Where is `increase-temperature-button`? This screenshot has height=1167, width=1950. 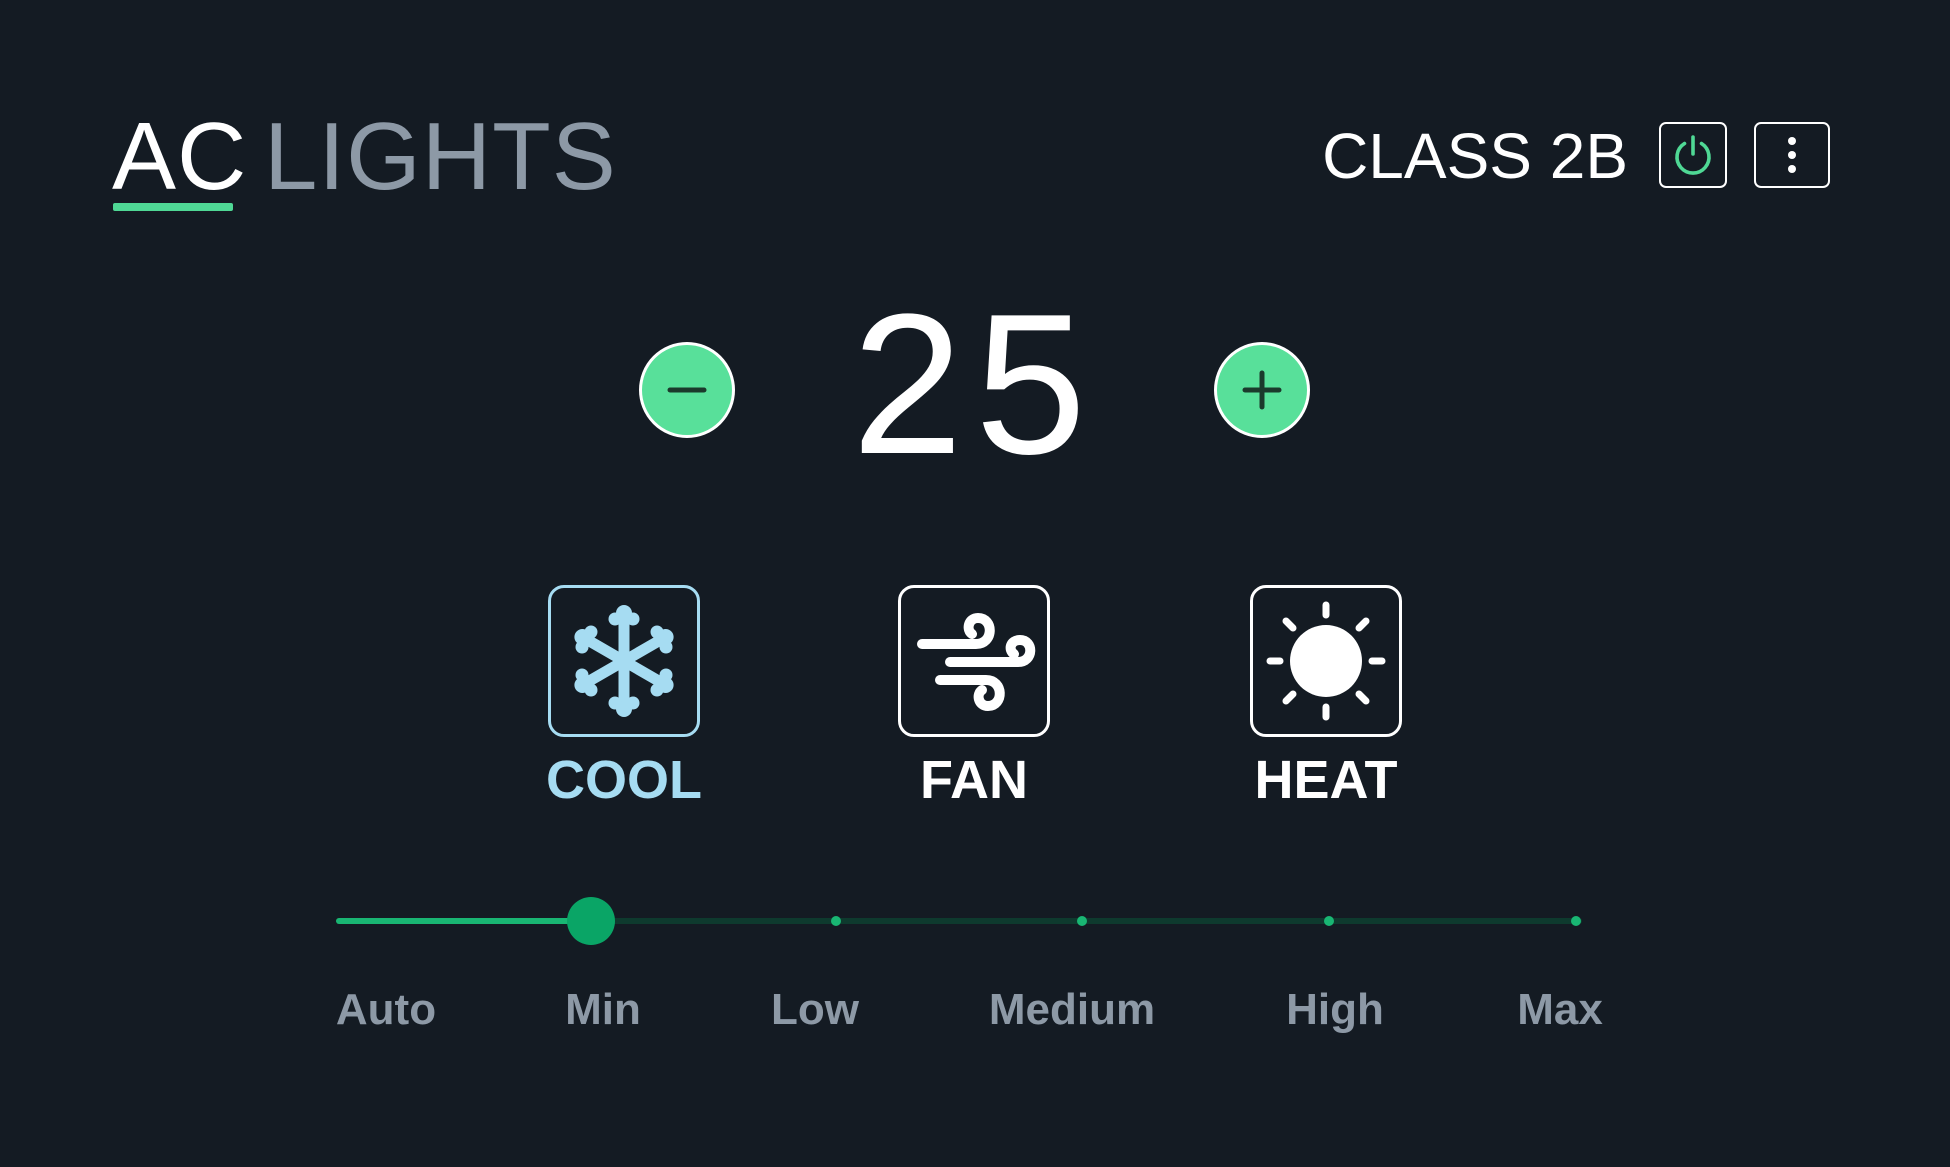 increase-temperature-button is located at coordinates (1262, 390).